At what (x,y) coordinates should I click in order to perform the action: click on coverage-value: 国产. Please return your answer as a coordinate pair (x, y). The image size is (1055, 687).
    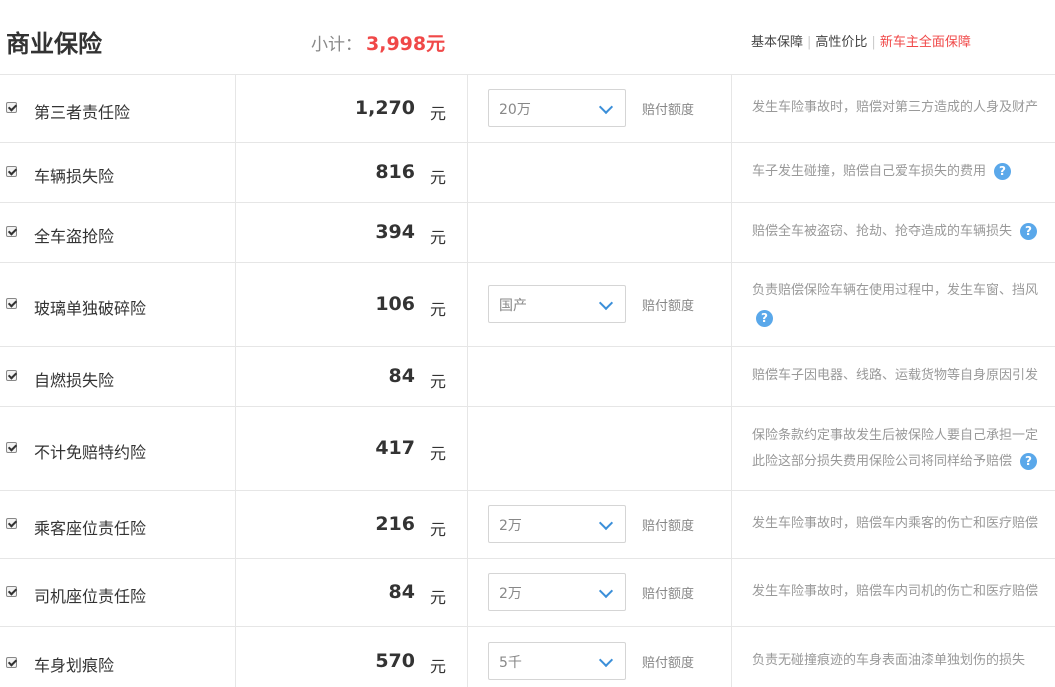
    Looking at the image, I should click on (513, 306).